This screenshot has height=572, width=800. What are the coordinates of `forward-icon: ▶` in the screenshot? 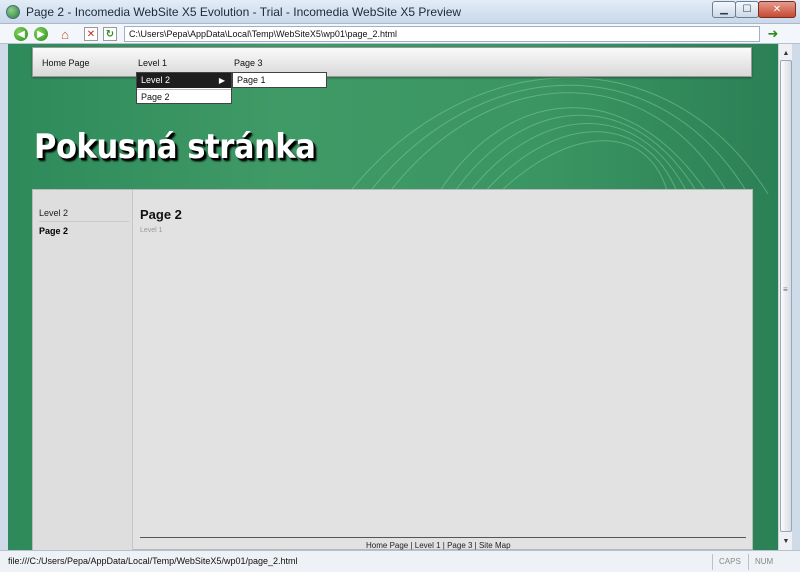 It's located at (41, 34).